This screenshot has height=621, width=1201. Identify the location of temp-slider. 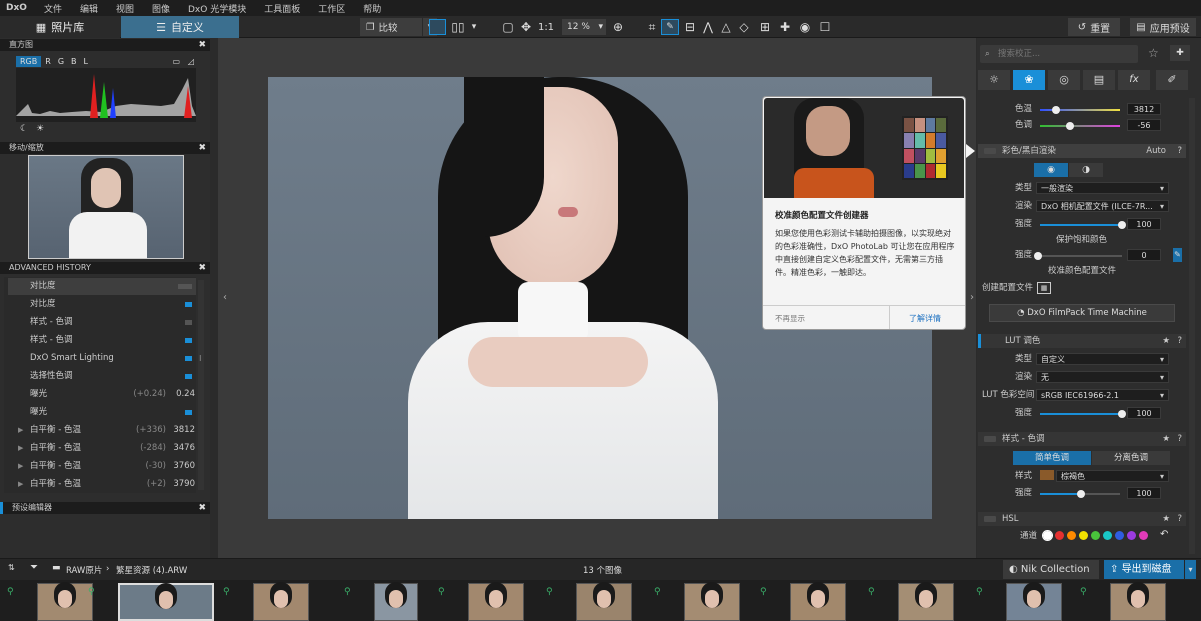
(1080, 110).